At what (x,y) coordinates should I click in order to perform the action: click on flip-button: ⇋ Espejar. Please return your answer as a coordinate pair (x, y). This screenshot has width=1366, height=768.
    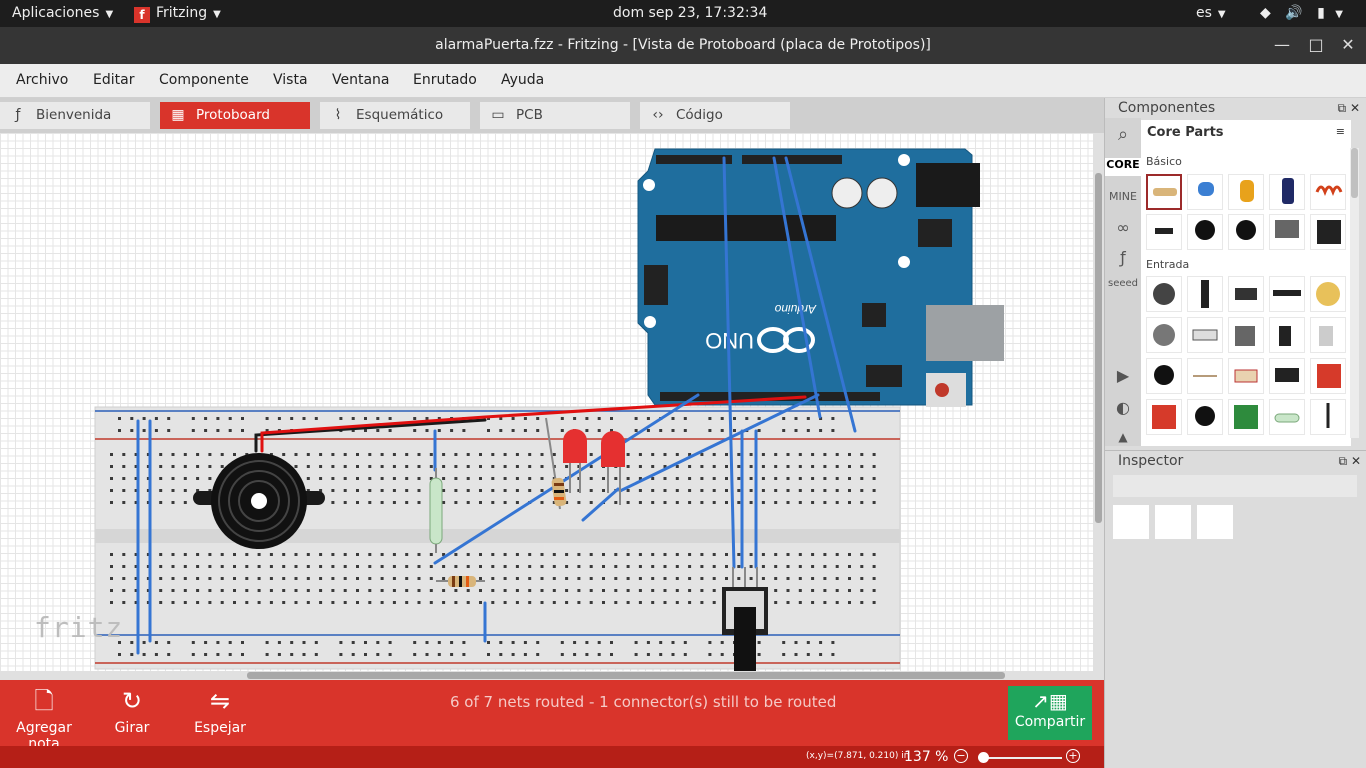
    Looking at the image, I should click on (220, 711).